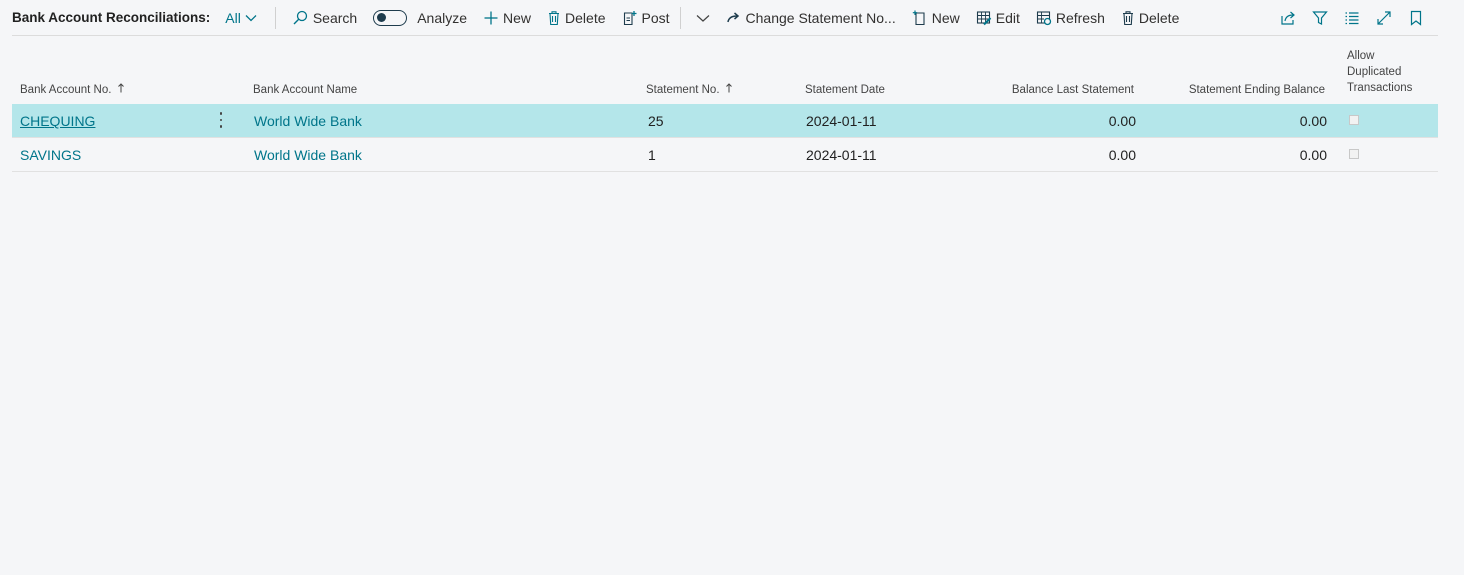  I want to click on search-button: Search, so click(324, 18).